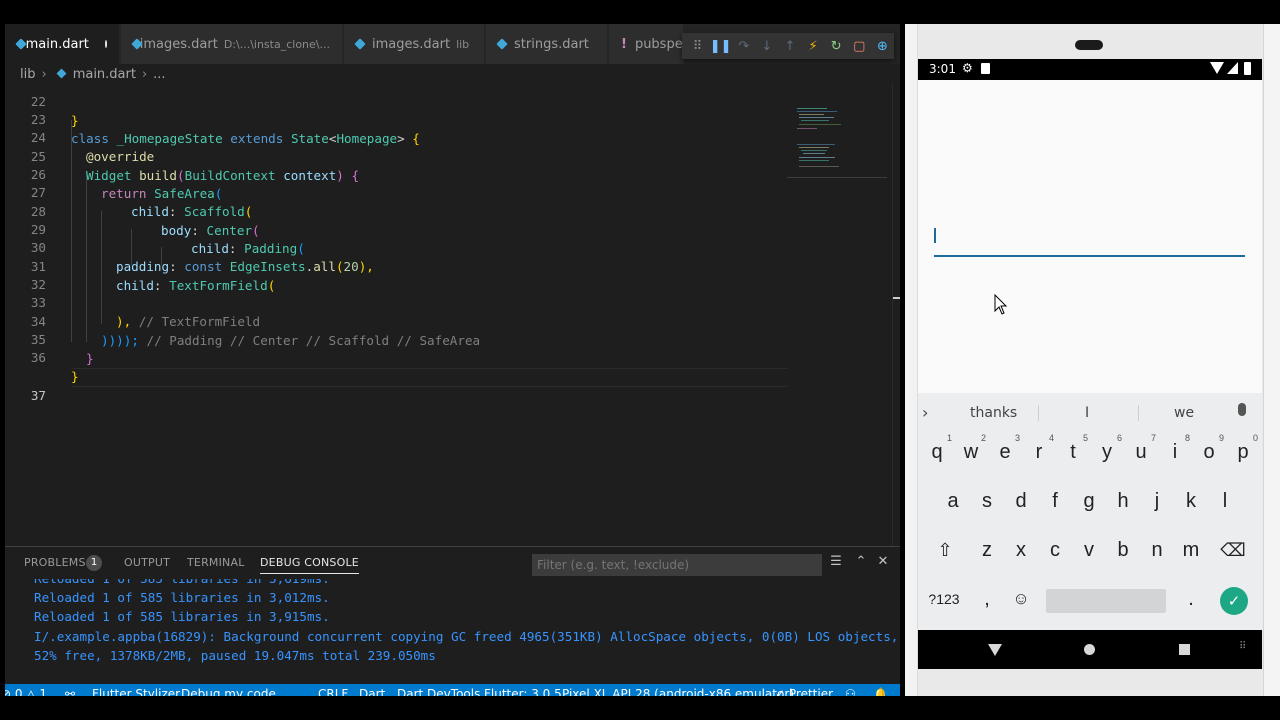 Image resolution: width=1280 pixels, height=720 pixels. What do you see at coordinates (1106, 601) in the screenshot?
I see `spacebar` at bounding box center [1106, 601].